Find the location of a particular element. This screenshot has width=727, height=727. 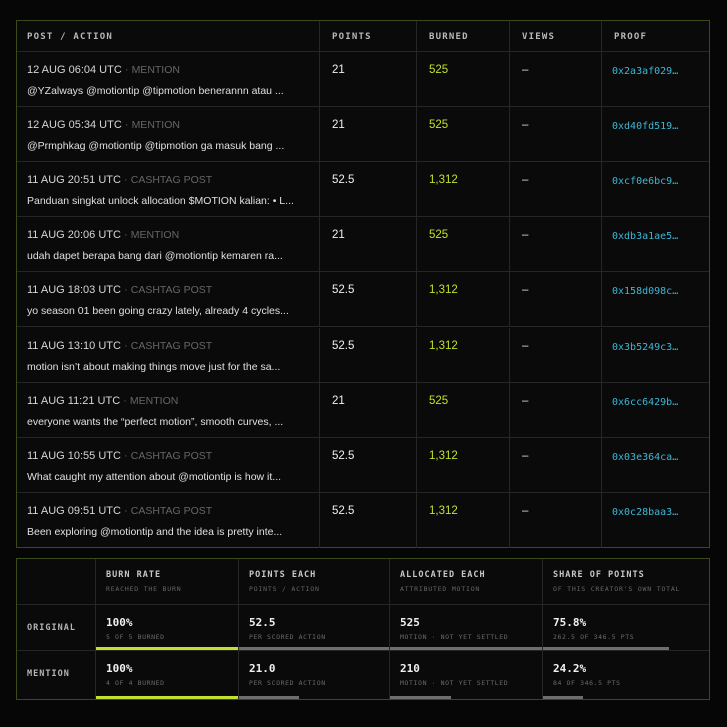

stat-value: 75.8% is located at coordinates (570, 622).